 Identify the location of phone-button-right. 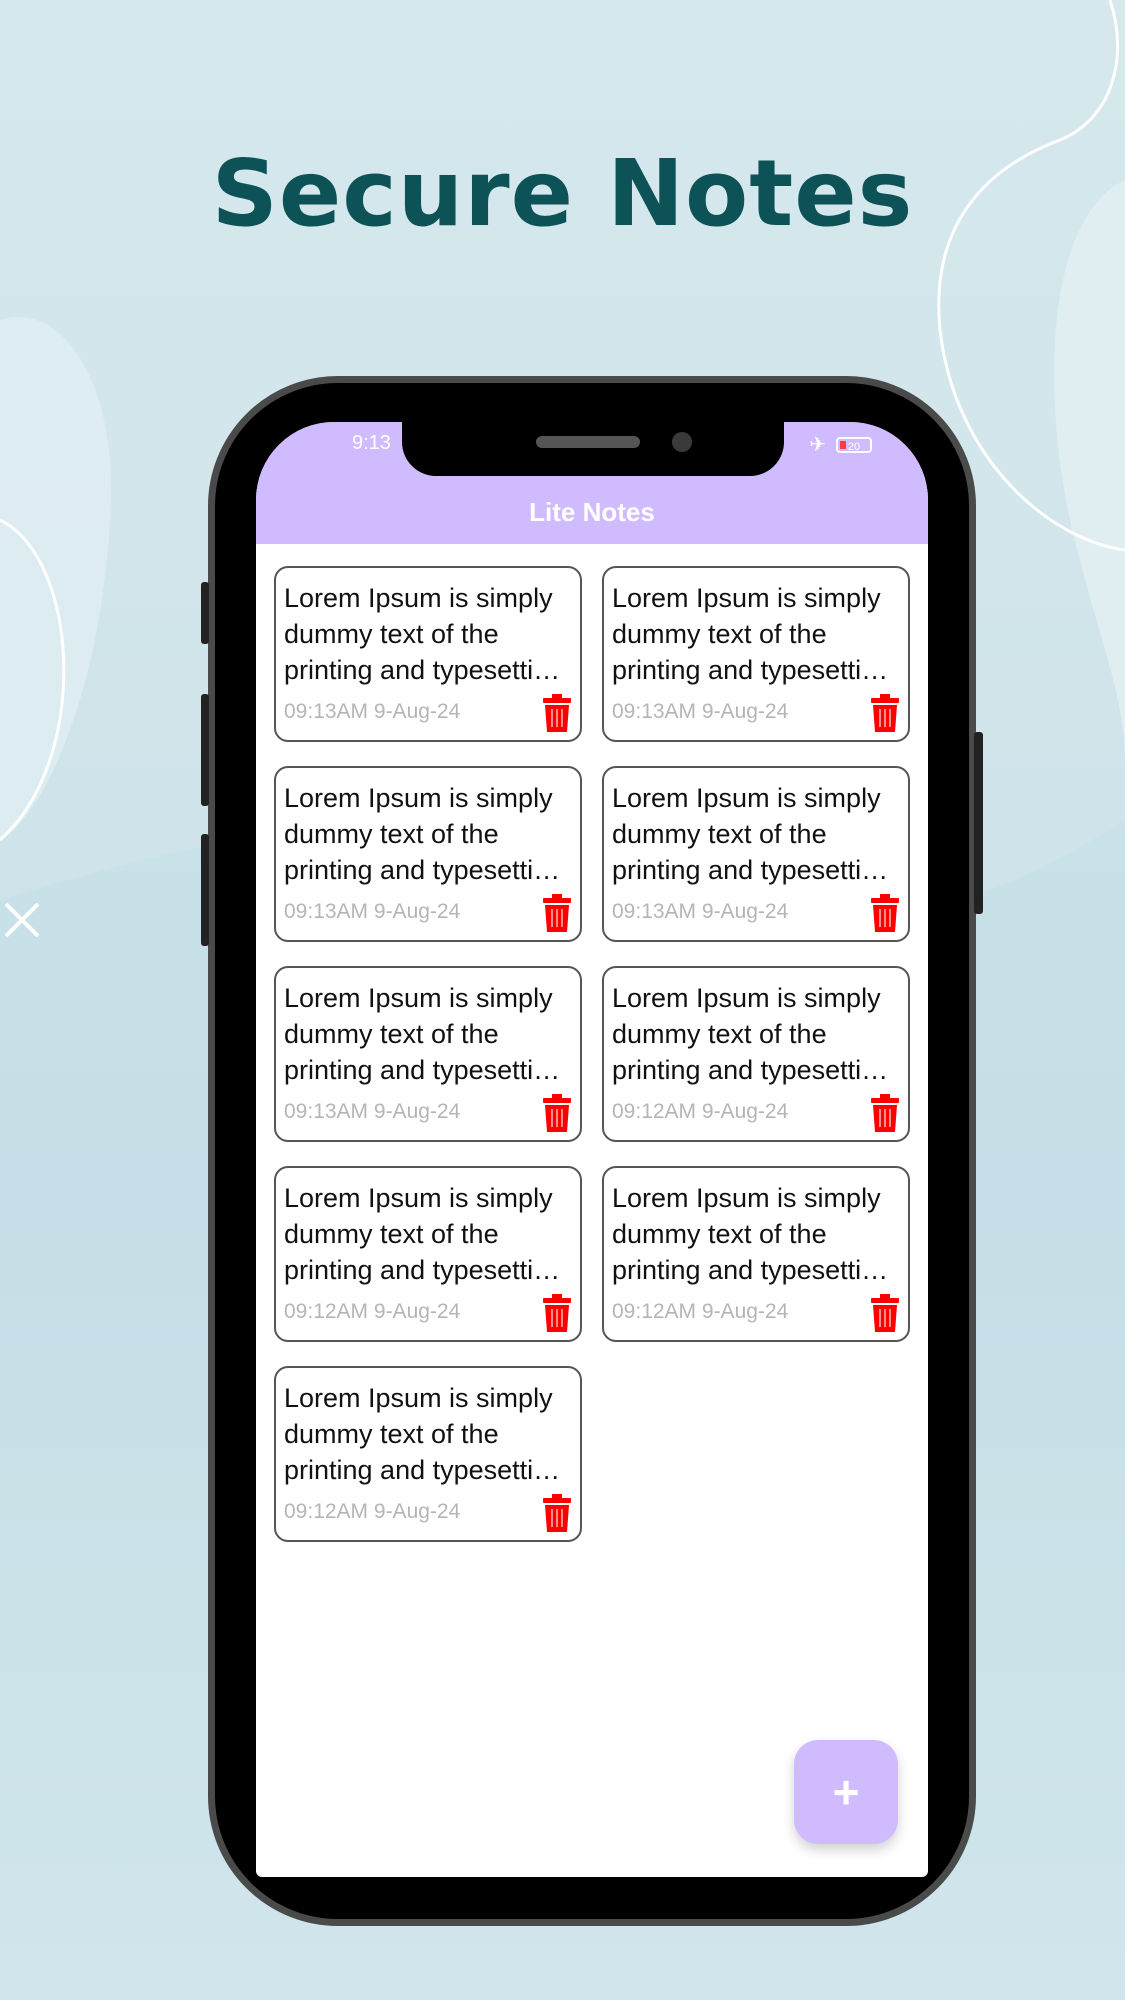
(978, 823).